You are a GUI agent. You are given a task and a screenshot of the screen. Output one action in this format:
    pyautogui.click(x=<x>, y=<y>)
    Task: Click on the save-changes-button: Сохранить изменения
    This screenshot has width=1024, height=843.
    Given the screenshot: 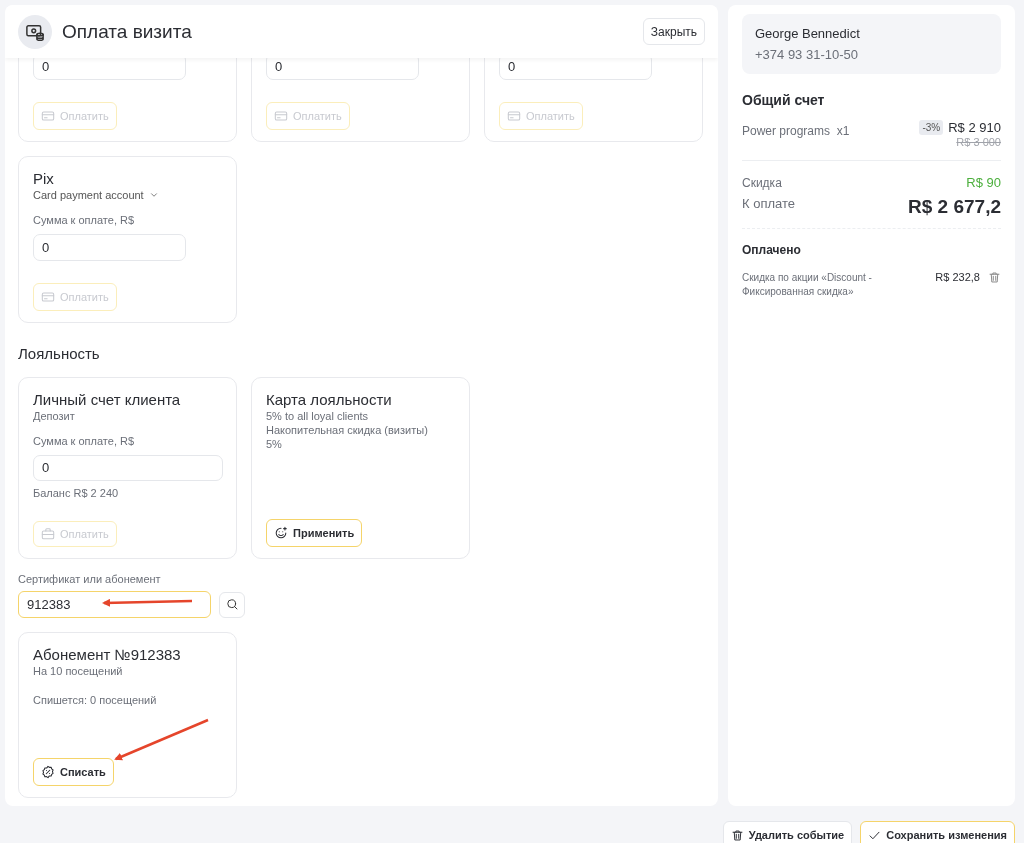 What is the action you would take?
    pyautogui.click(x=937, y=832)
    